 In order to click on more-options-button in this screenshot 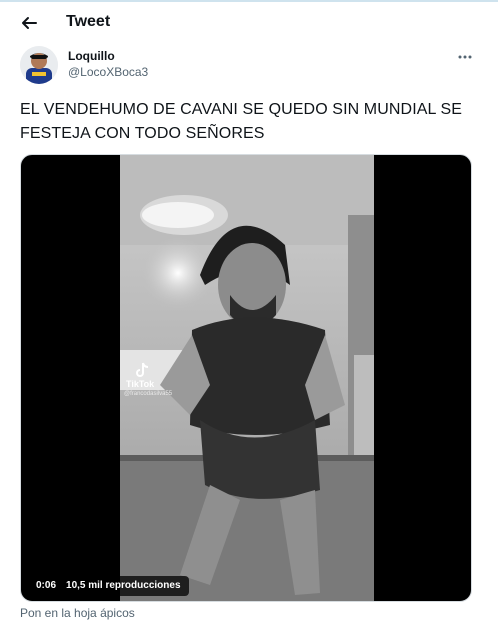, I will do `click(465, 57)`.